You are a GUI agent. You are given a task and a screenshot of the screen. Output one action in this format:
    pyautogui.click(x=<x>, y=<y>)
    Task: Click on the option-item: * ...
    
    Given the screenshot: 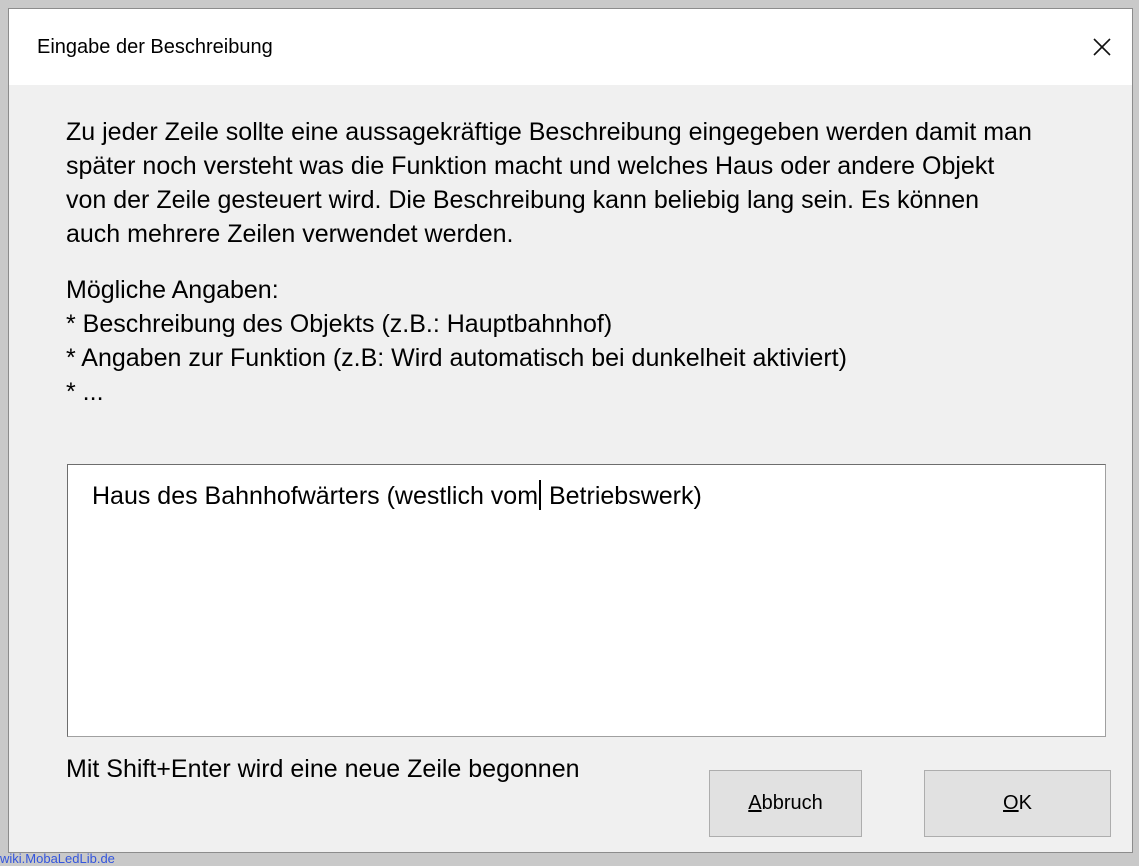 What is the action you would take?
    pyautogui.click(x=85, y=392)
    